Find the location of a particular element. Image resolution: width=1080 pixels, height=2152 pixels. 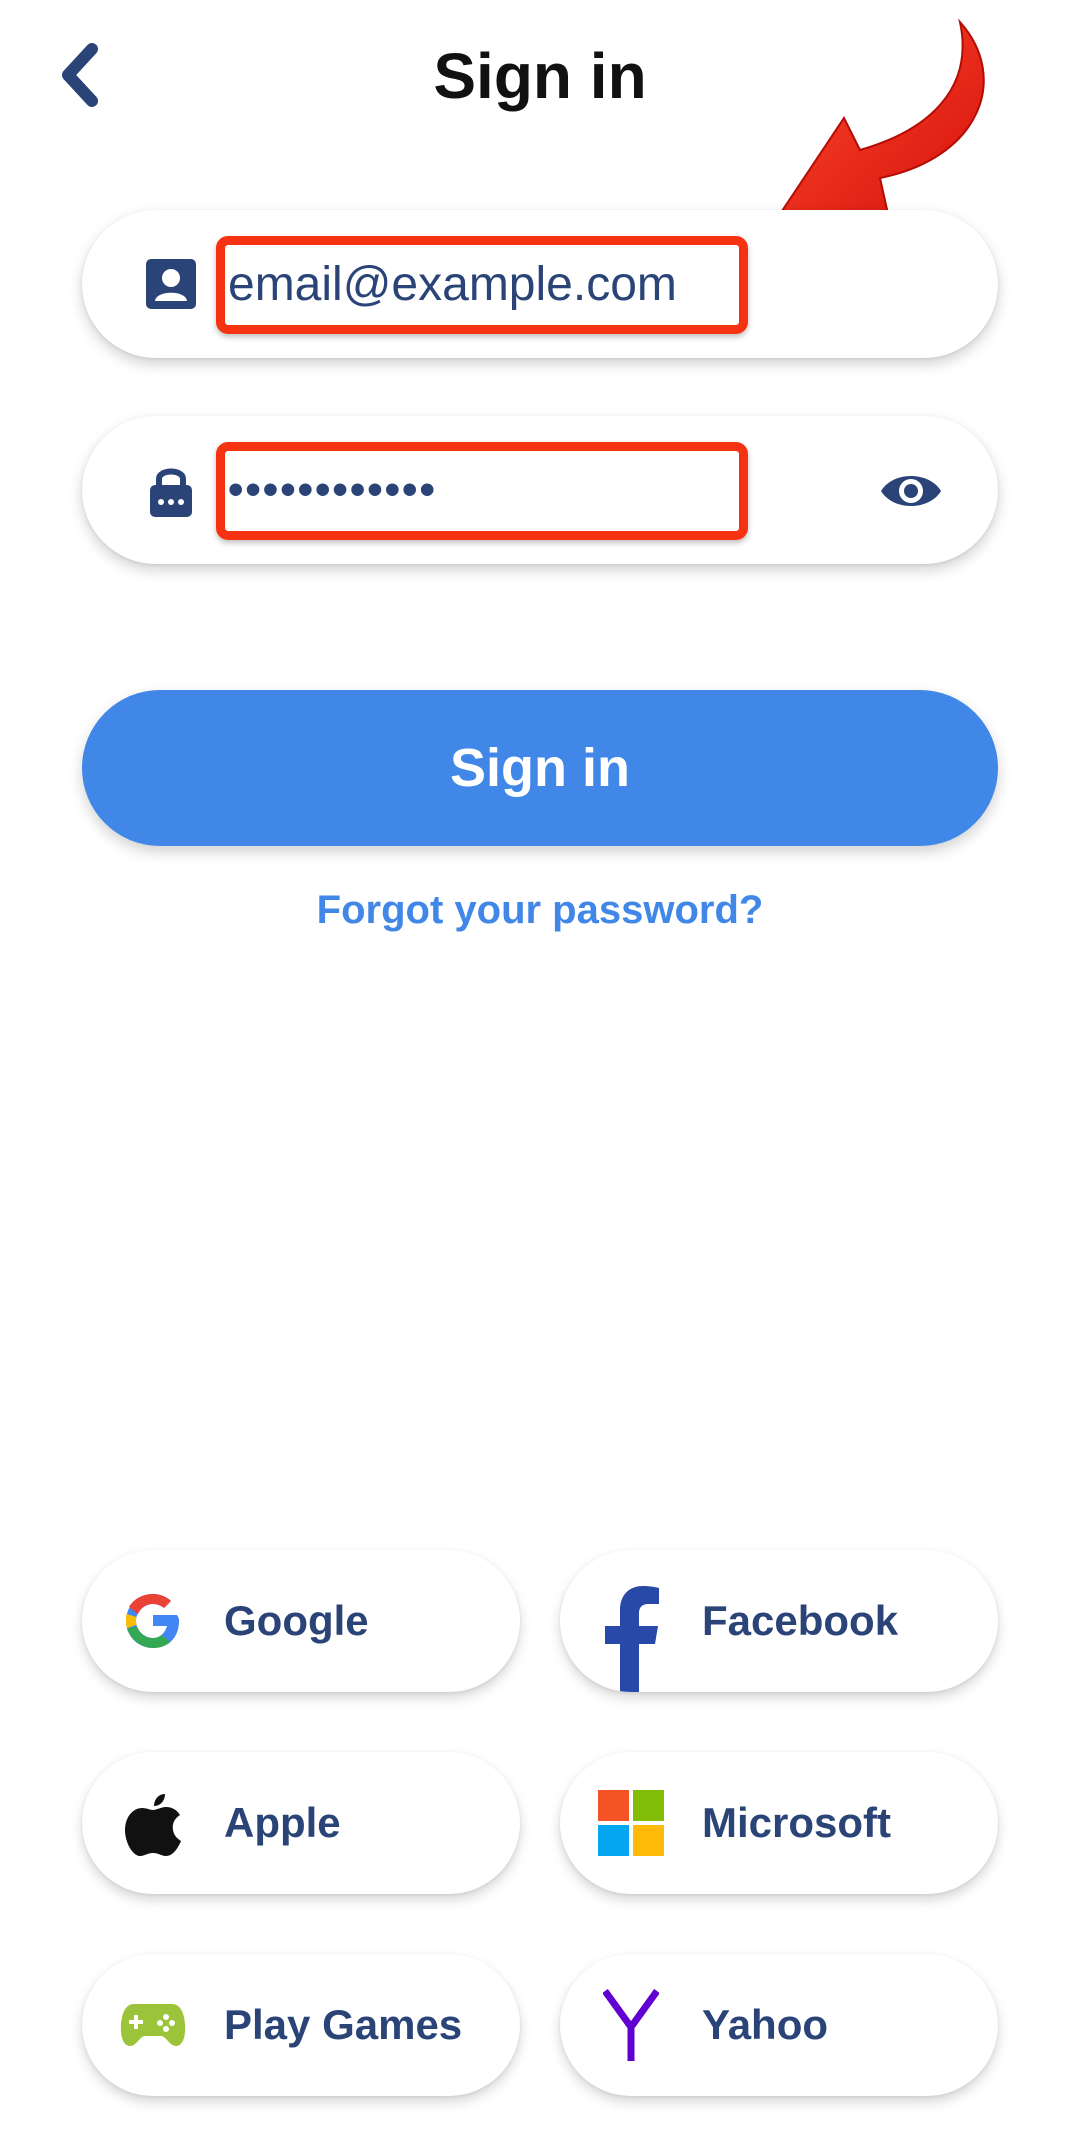

apple-icon is located at coordinates (153, 1825).